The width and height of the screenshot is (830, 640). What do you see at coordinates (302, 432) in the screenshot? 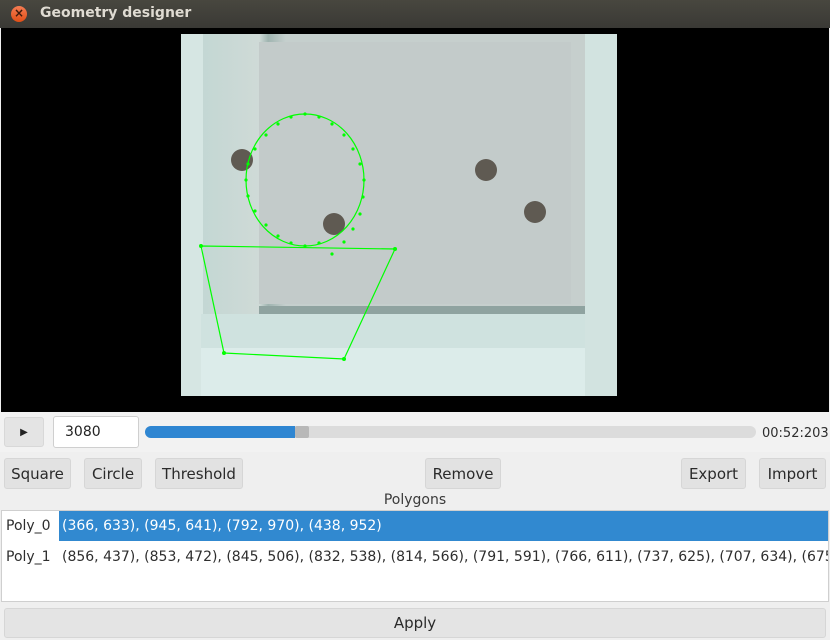
I see `seek-bar-handle` at bounding box center [302, 432].